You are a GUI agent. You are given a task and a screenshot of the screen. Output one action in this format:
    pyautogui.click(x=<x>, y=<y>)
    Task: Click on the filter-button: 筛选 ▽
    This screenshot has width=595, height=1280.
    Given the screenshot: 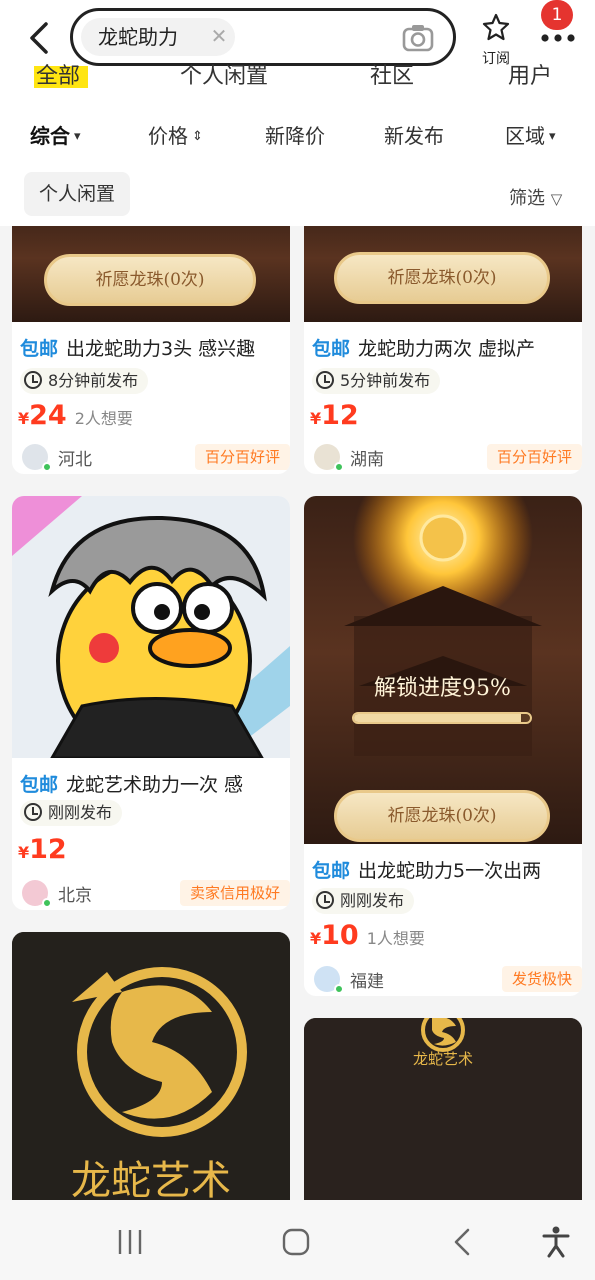 What is the action you would take?
    pyautogui.click(x=535, y=197)
    